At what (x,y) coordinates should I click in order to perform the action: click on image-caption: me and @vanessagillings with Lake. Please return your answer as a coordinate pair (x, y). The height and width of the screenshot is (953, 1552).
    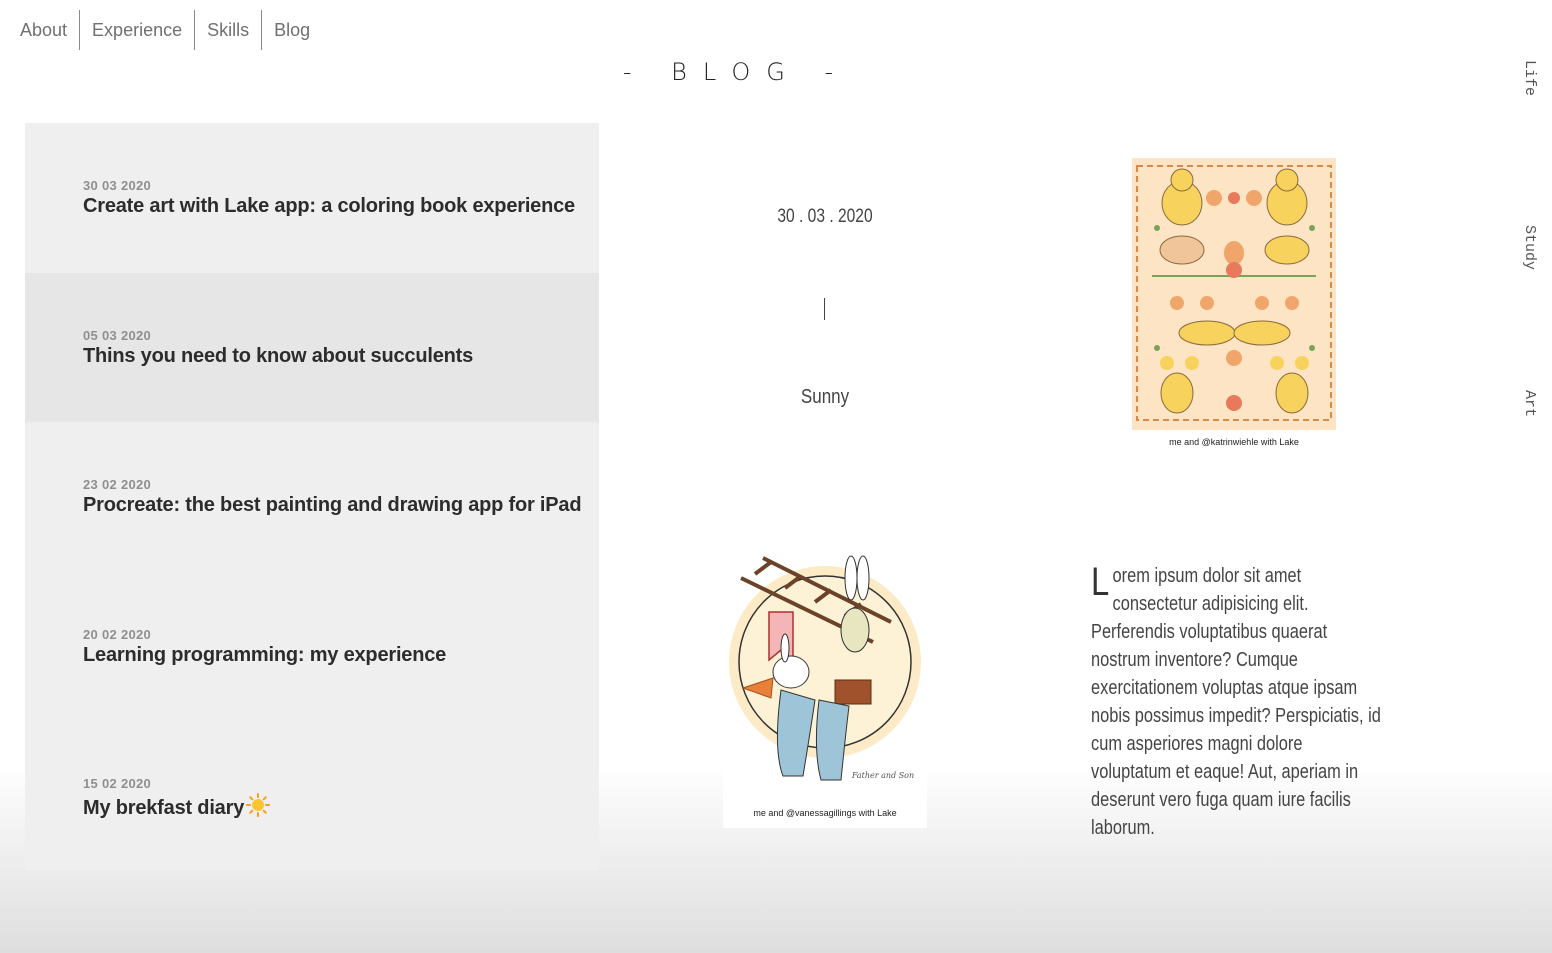
    Looking at the image, I should click on (825, 813).